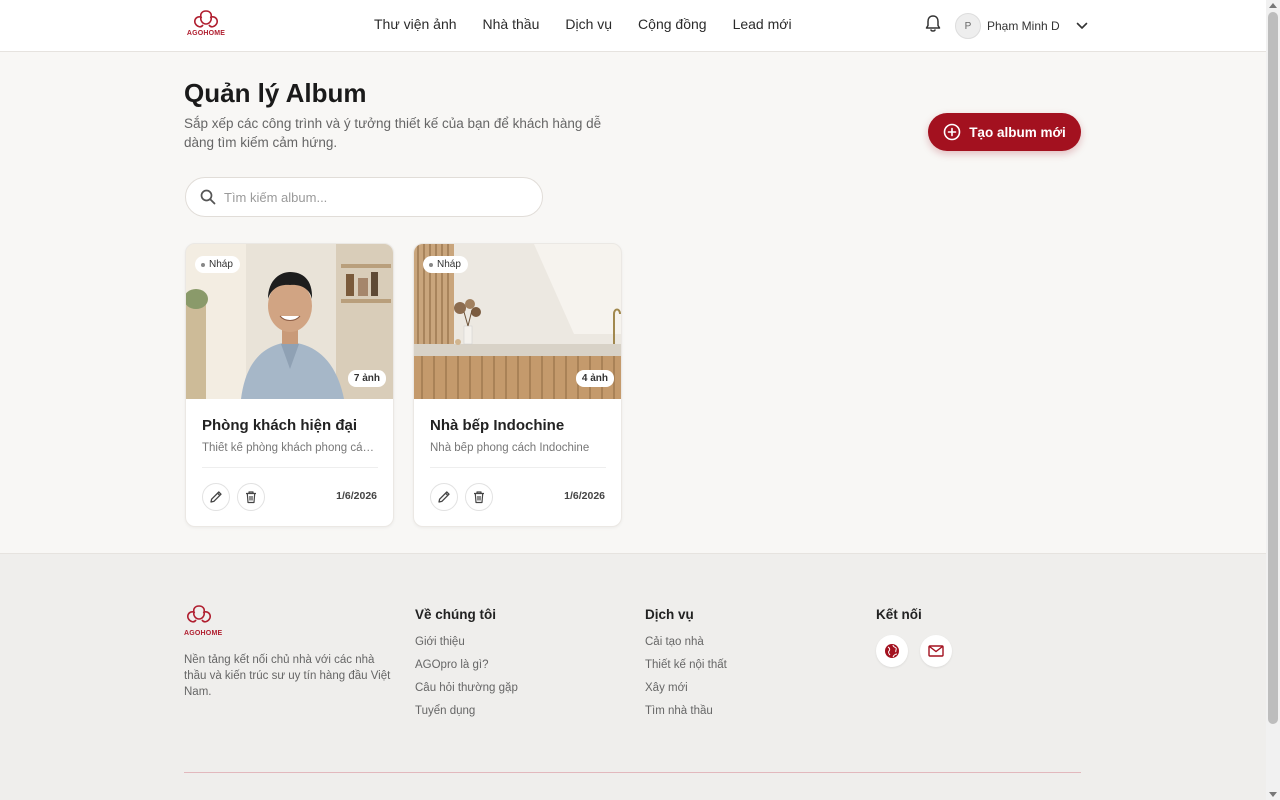 The width and height of the screenshot is (1280, 800). What do you see at coordinates (968, 26) in the screenshot?
I see `avatar: P` at bounding box center [968, 26].